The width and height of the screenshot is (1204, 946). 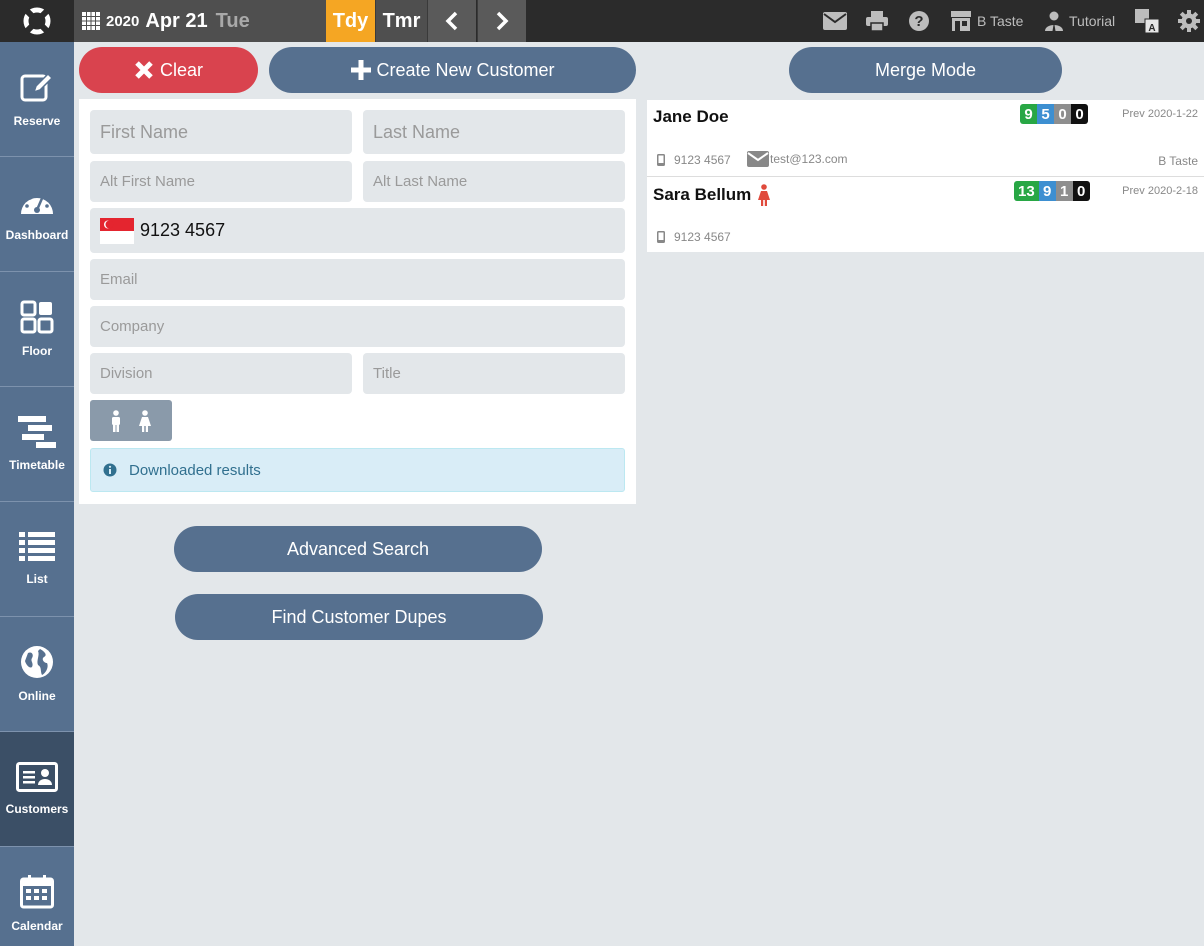 What do you see at coordinates (357, 326) in the screenshot?
I see `company-input: Company` at bounding box center [357, 326].